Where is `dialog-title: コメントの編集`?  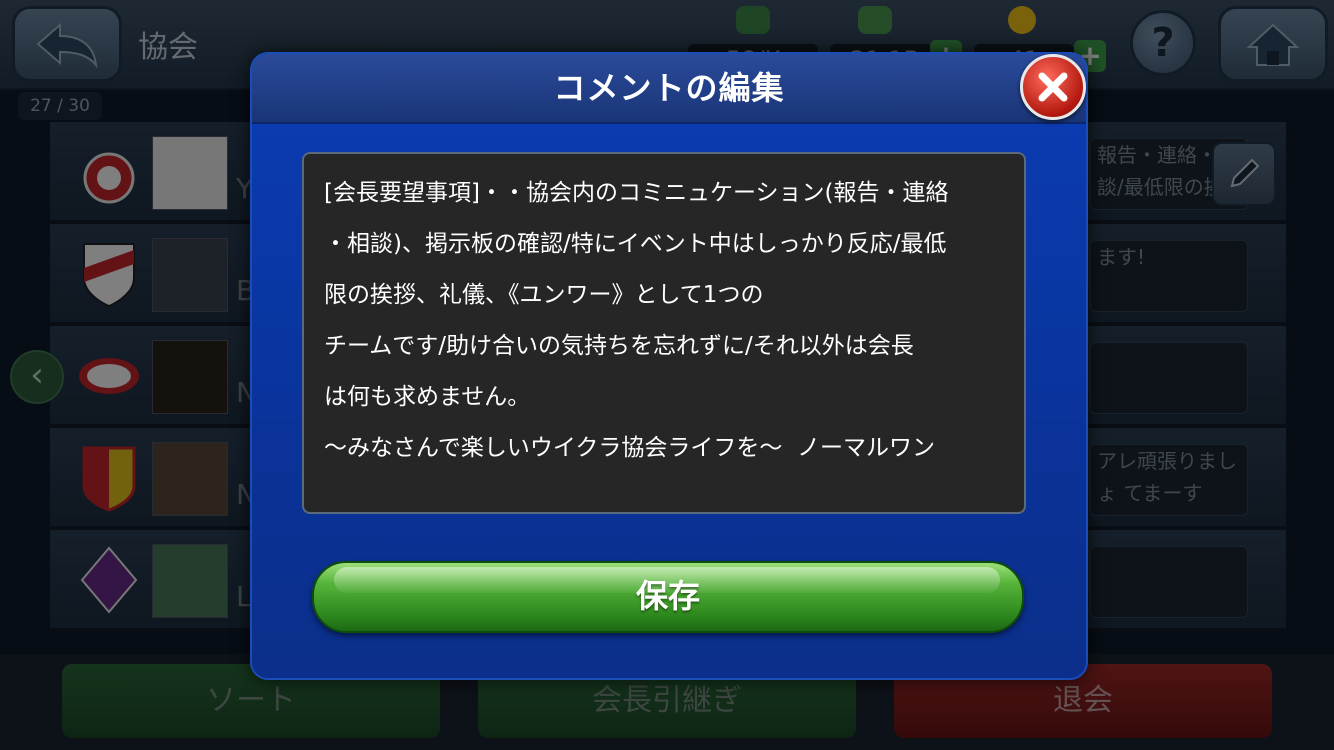
dialog-title: コメントの編集 is located at coordinates (669, 88).